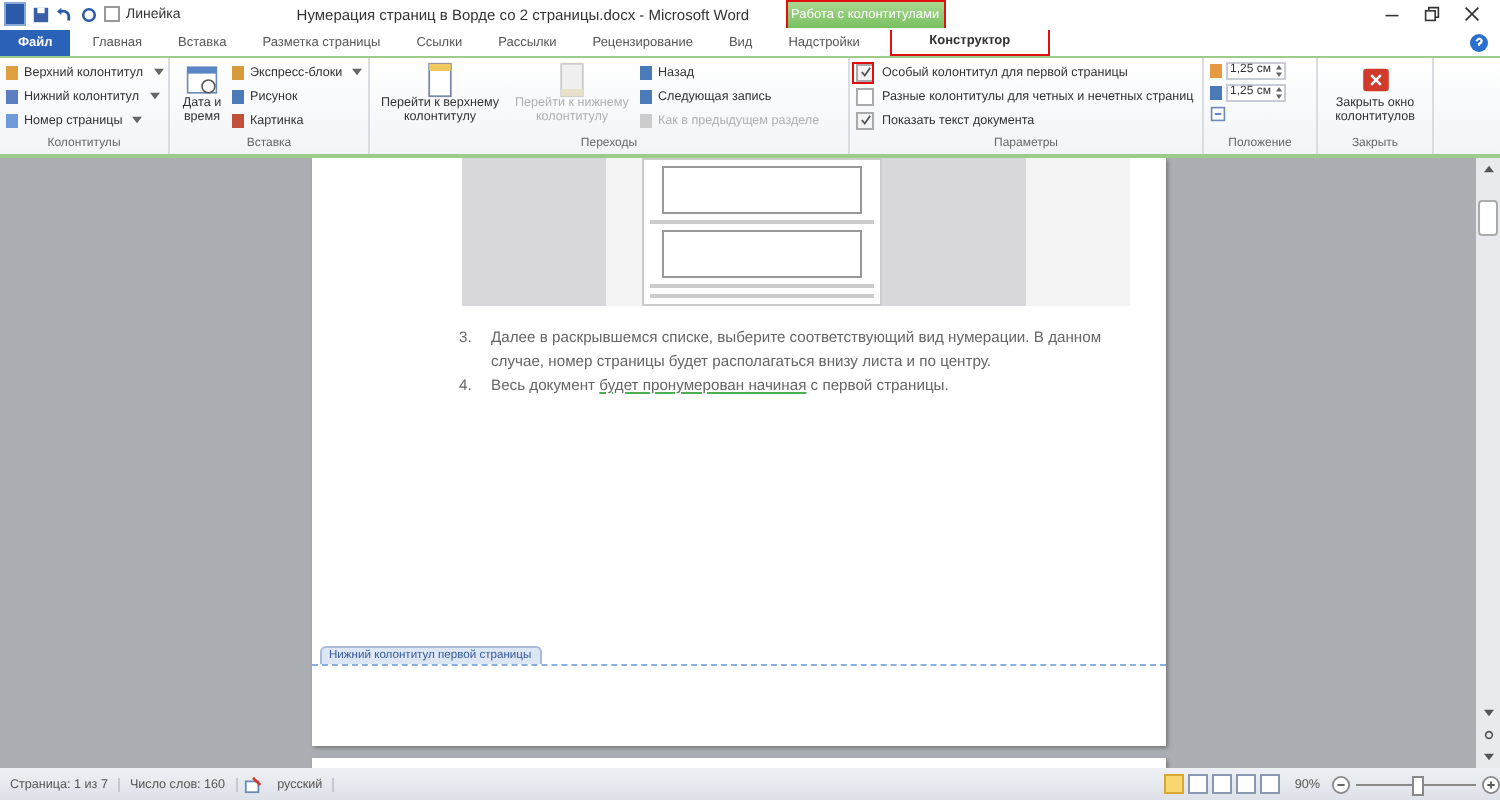 This screenshot has height=800, width=1500. I want to click on alignment-tab-icon, so click(1218, 114).